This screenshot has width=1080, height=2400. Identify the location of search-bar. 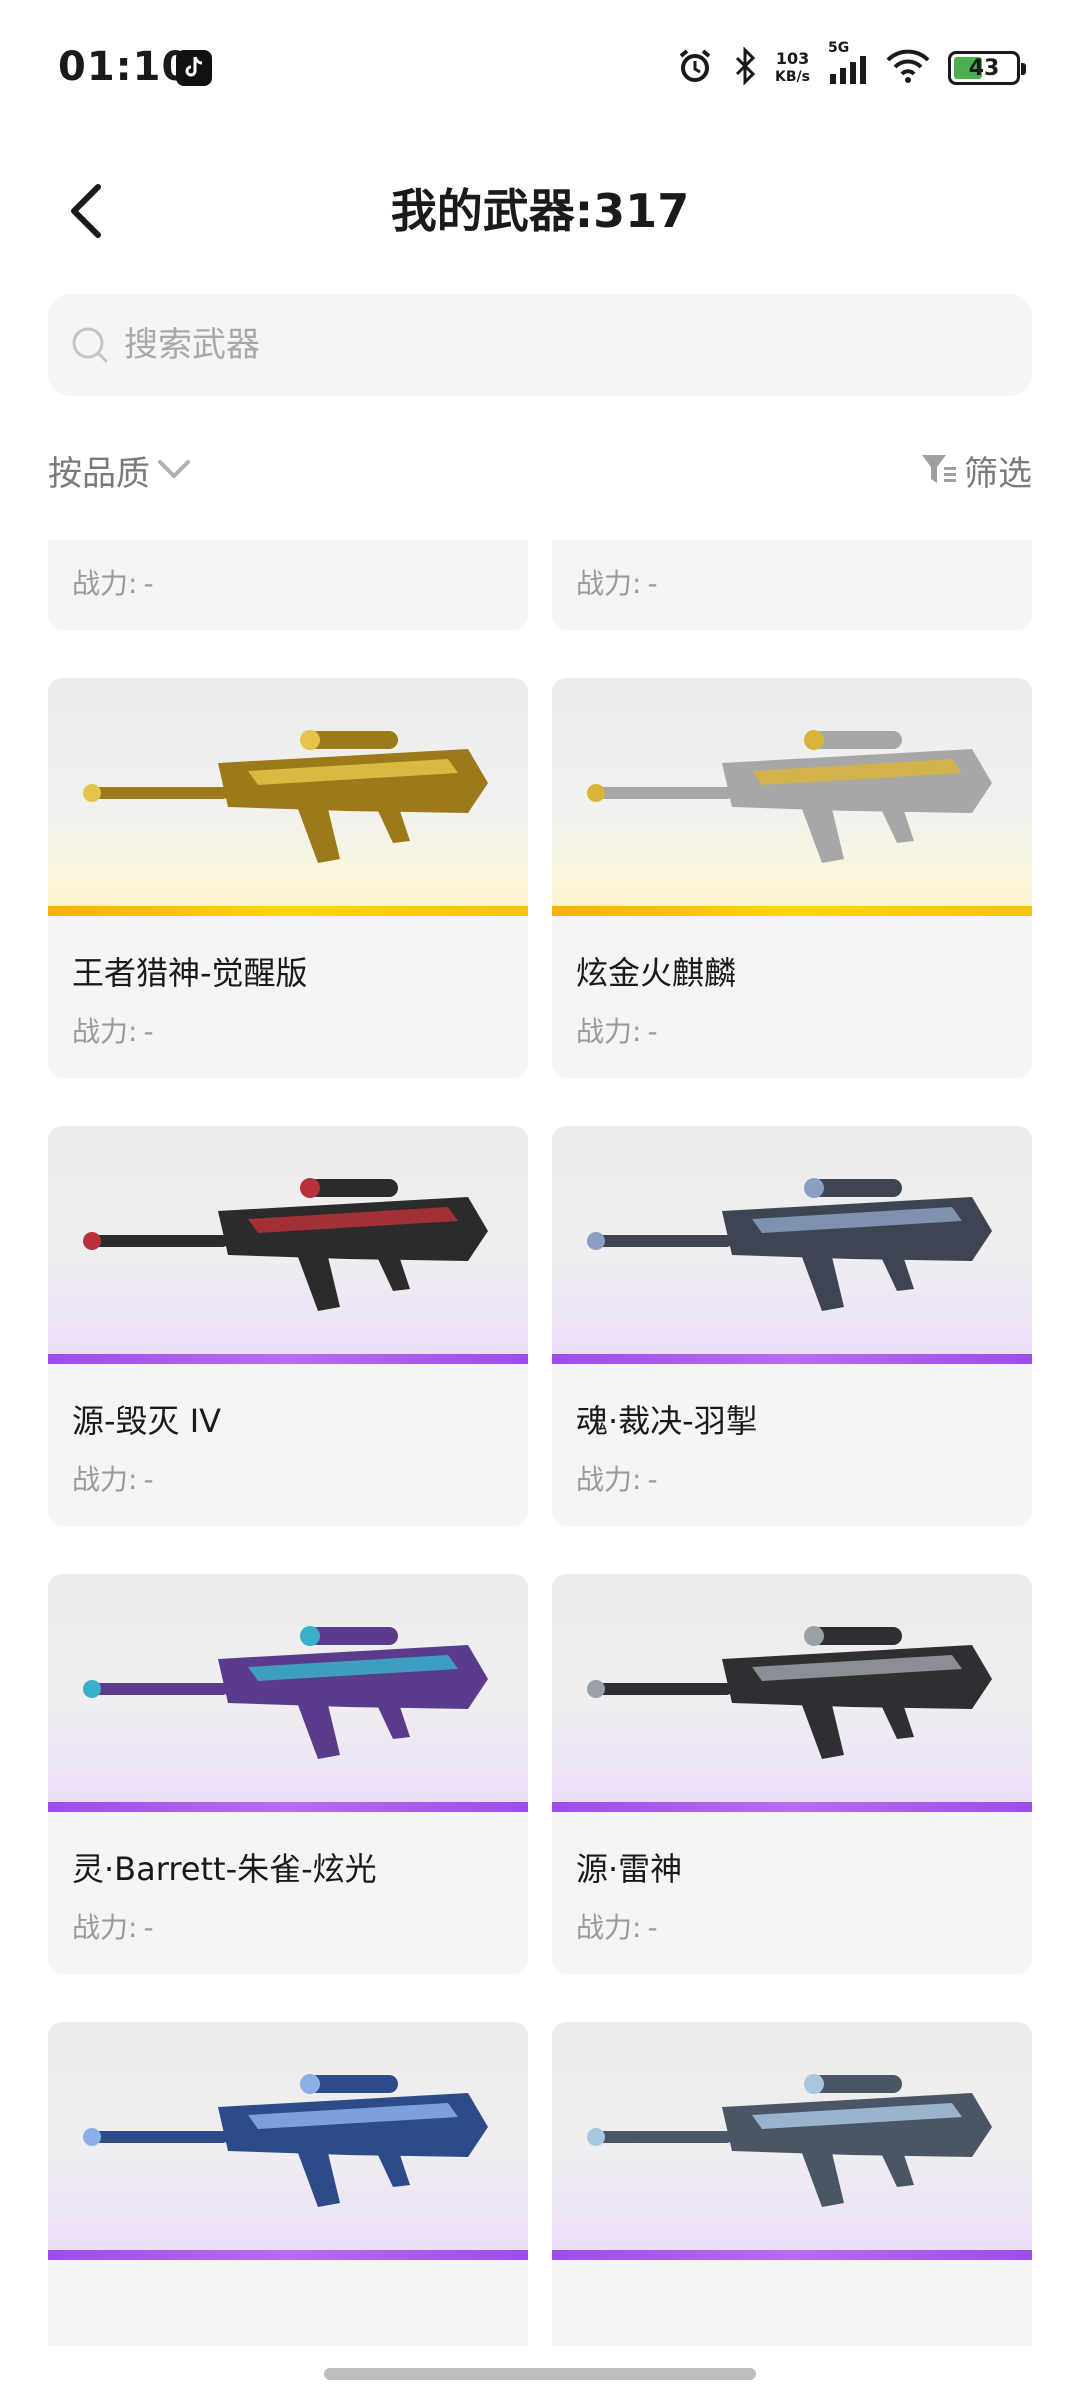
(540, 345).